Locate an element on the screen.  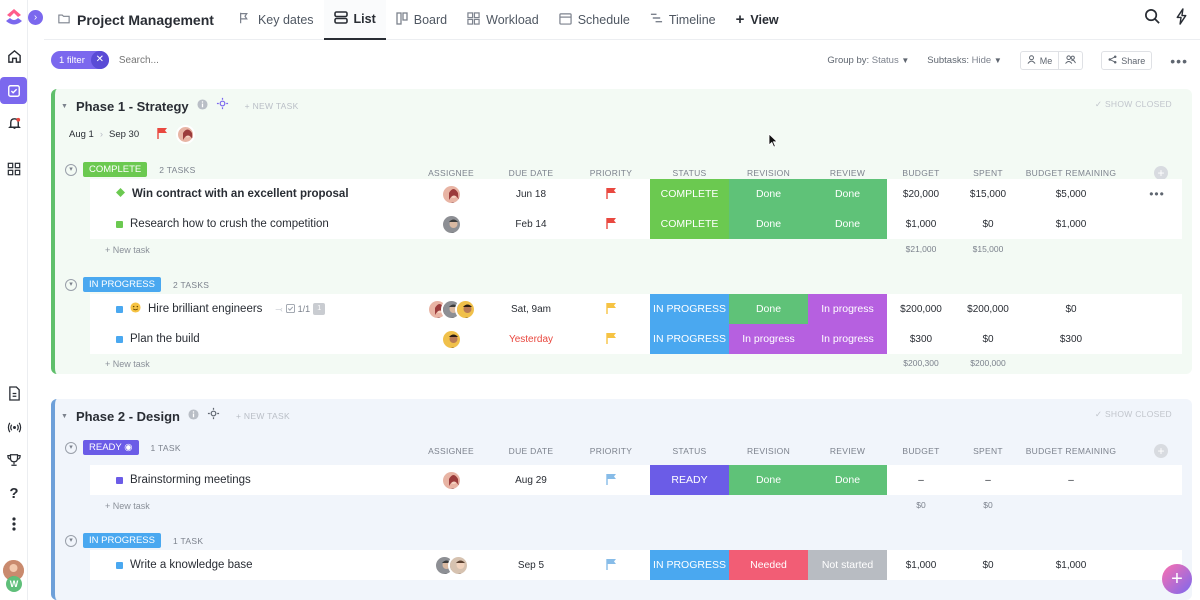
me-filter-button: Me is located at coordinates (1039, 60).